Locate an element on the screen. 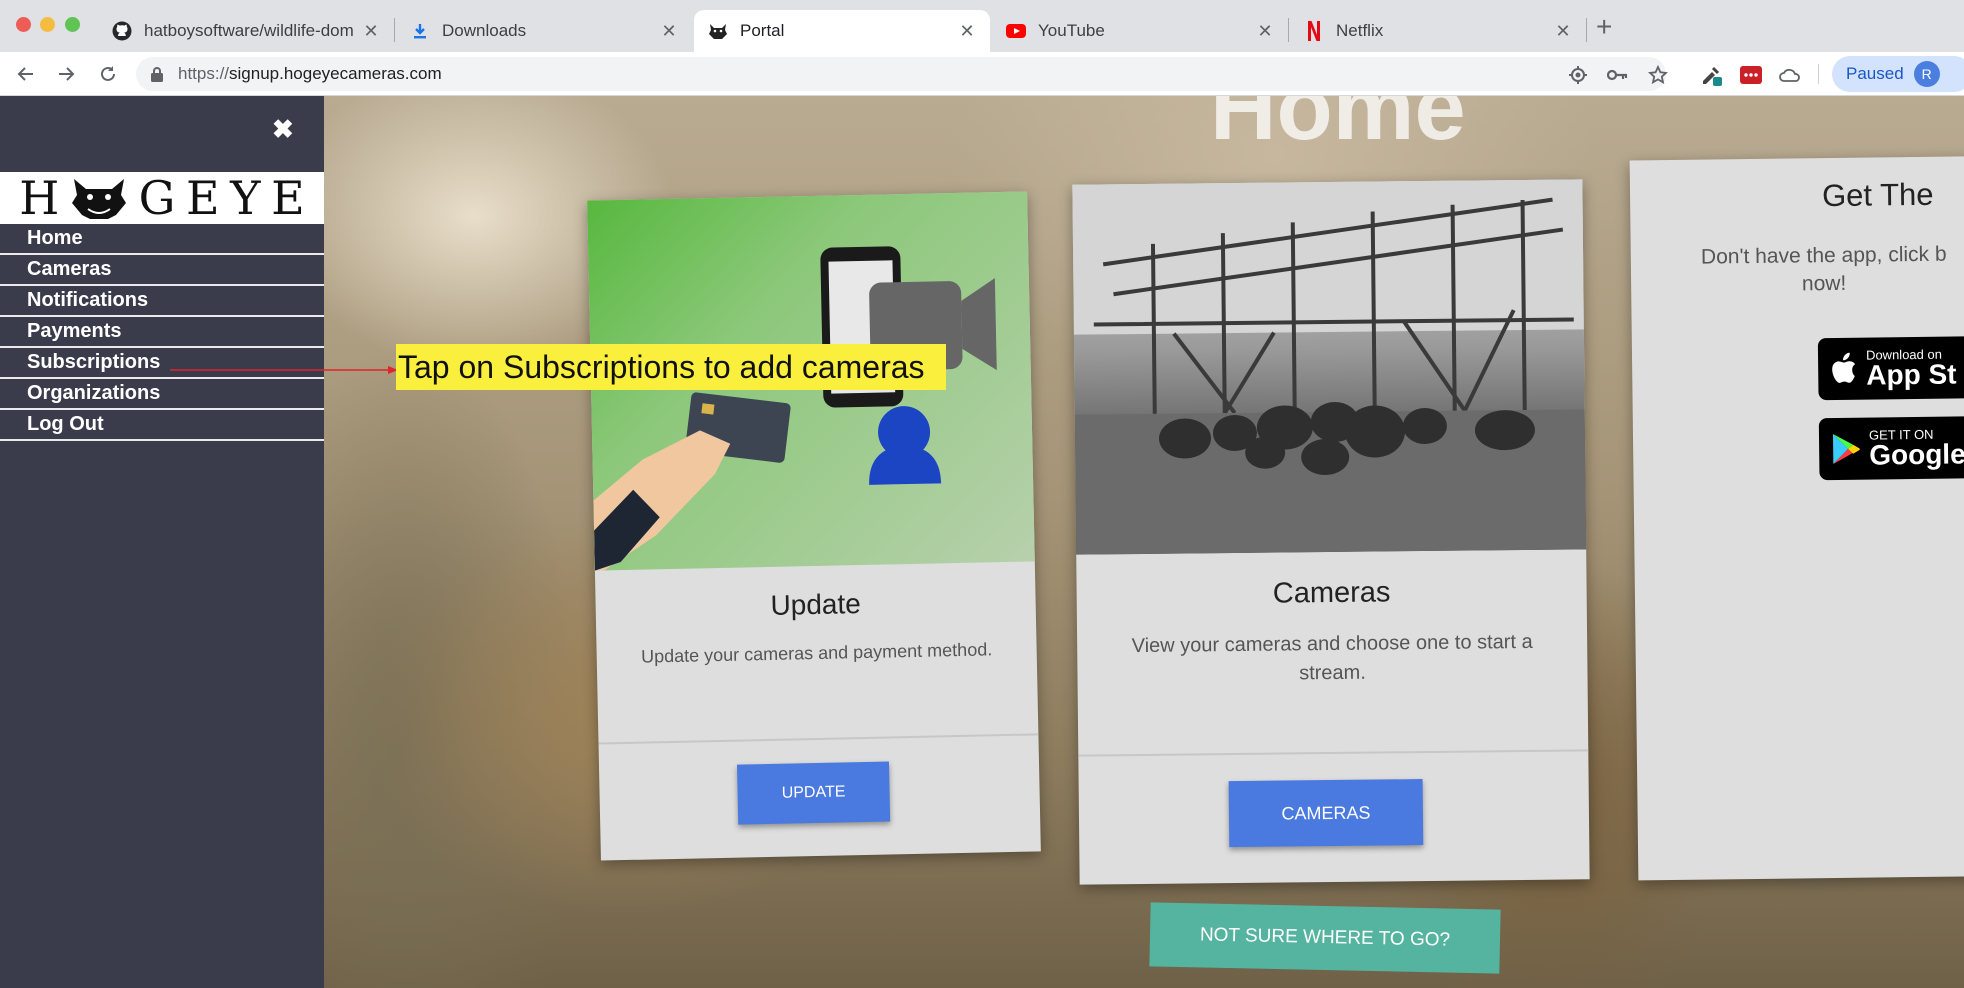  google-play-badge: GET IT ON Google is located at coordinates (1891, 448).